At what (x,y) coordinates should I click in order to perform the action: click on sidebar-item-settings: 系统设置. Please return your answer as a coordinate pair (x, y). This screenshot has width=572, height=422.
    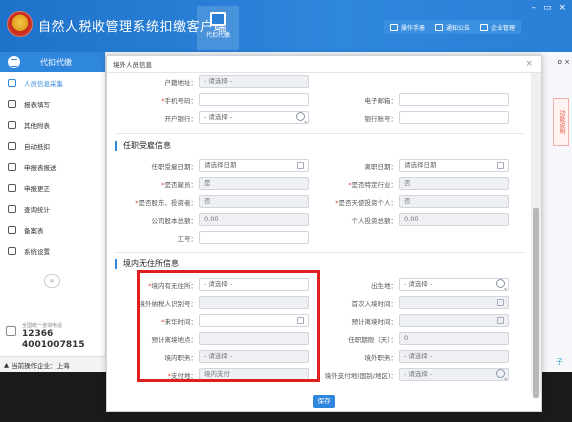
    Looking at the image, I should click on (52, 250).